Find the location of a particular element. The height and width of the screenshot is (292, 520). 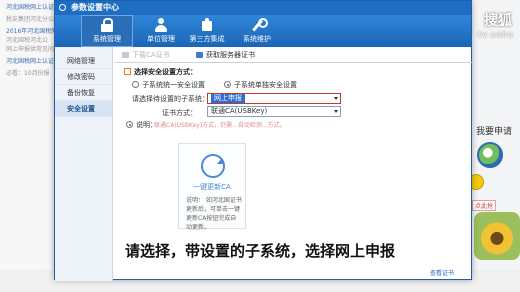

dialog-title: 参数设置中心 is located at coordinates (95, 7).